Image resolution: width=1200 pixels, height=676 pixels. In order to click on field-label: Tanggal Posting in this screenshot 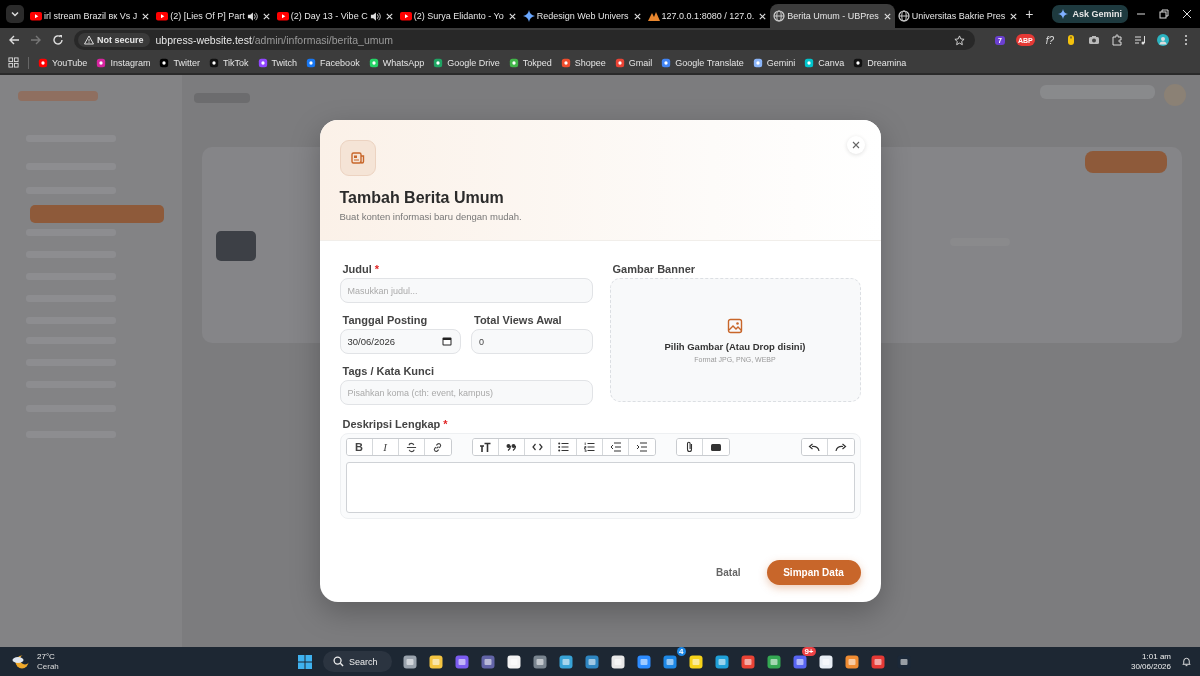, I will do `click(385, 320)`.